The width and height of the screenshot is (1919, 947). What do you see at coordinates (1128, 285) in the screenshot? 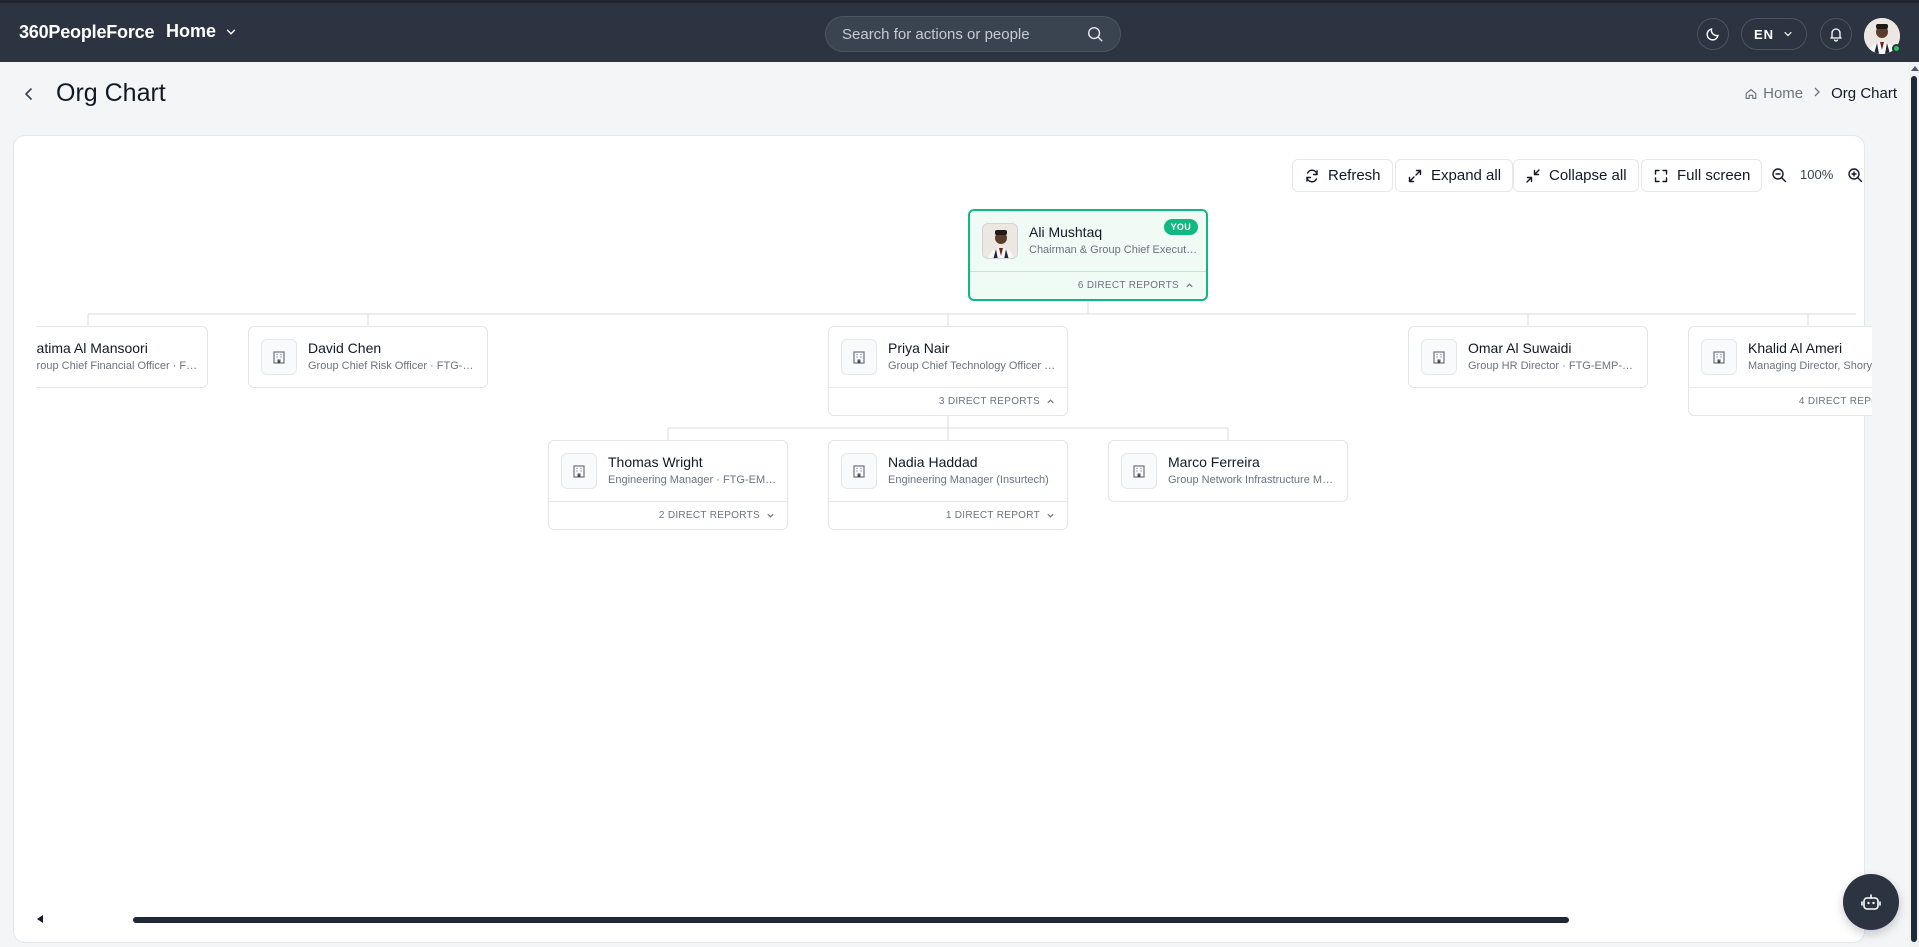
I see `direct-reports-label: 6 DIRECT REPORTS` at bounding box center [1128, 285].